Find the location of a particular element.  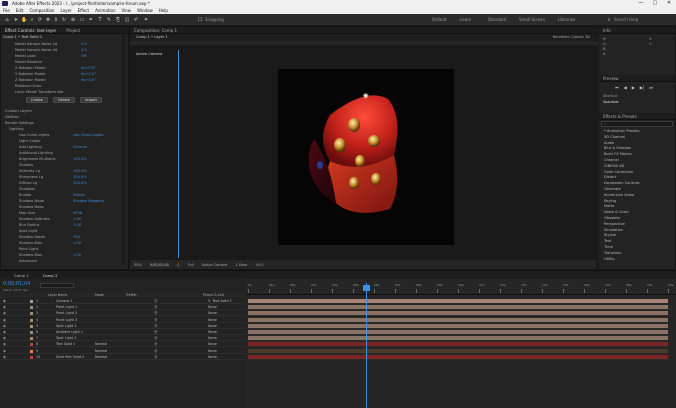

tab-effects-presets: Effects & Presets is located at coordinates (637, 116).